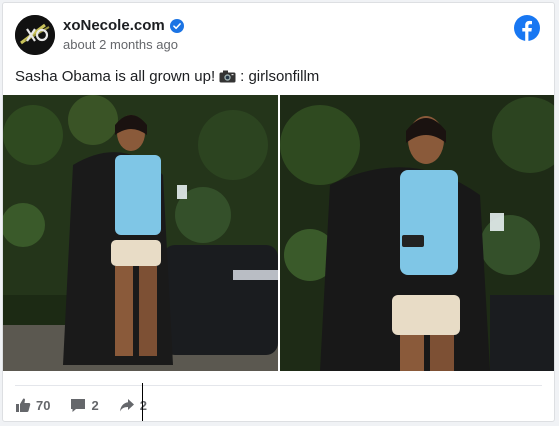 The image size is (559, 426). What do you see at coordinates (32, 405) in the screenshot?
I see `like-action: 70` at bounding box center [32, 405].